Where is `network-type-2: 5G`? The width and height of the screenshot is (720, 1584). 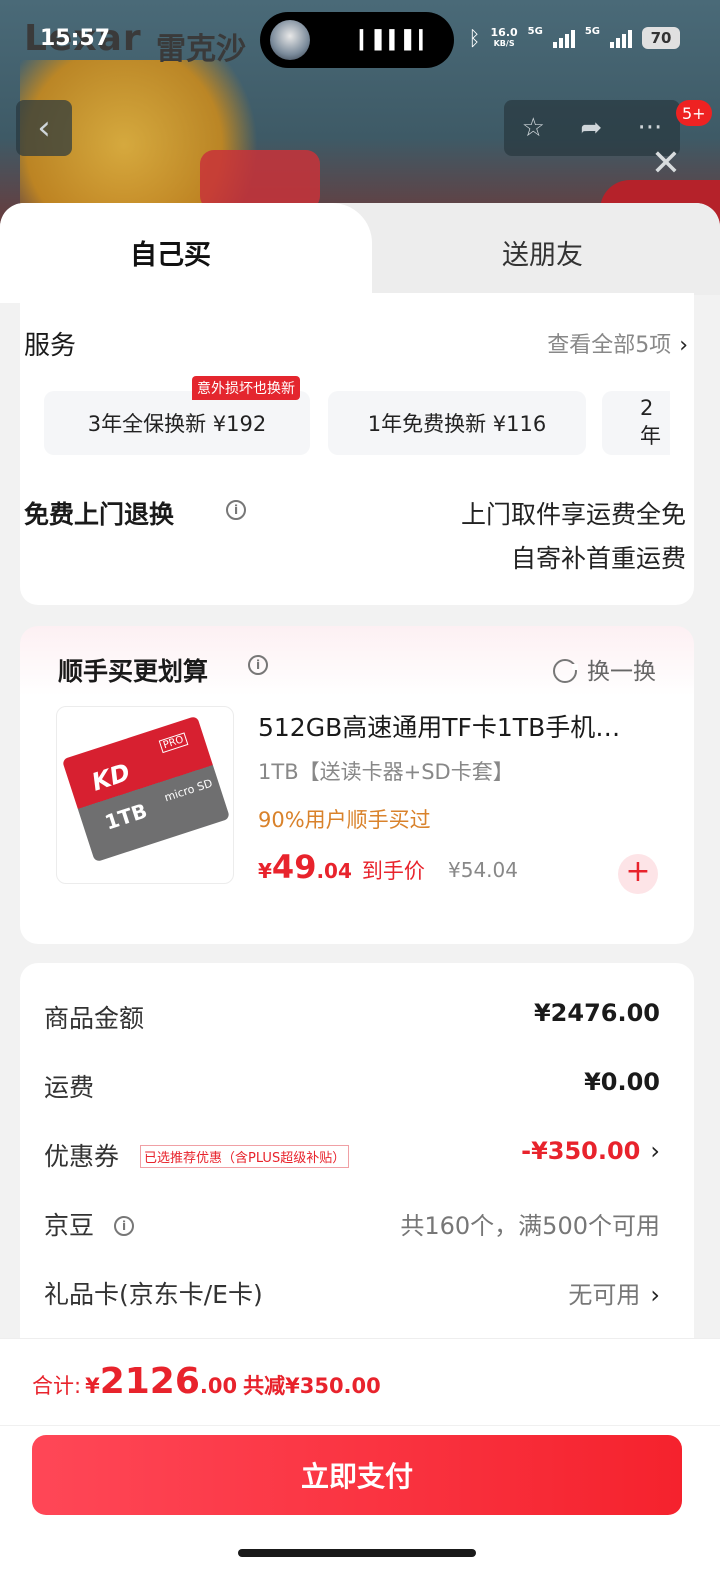 network-type-2: 5G is located at coordinates (592, 31).